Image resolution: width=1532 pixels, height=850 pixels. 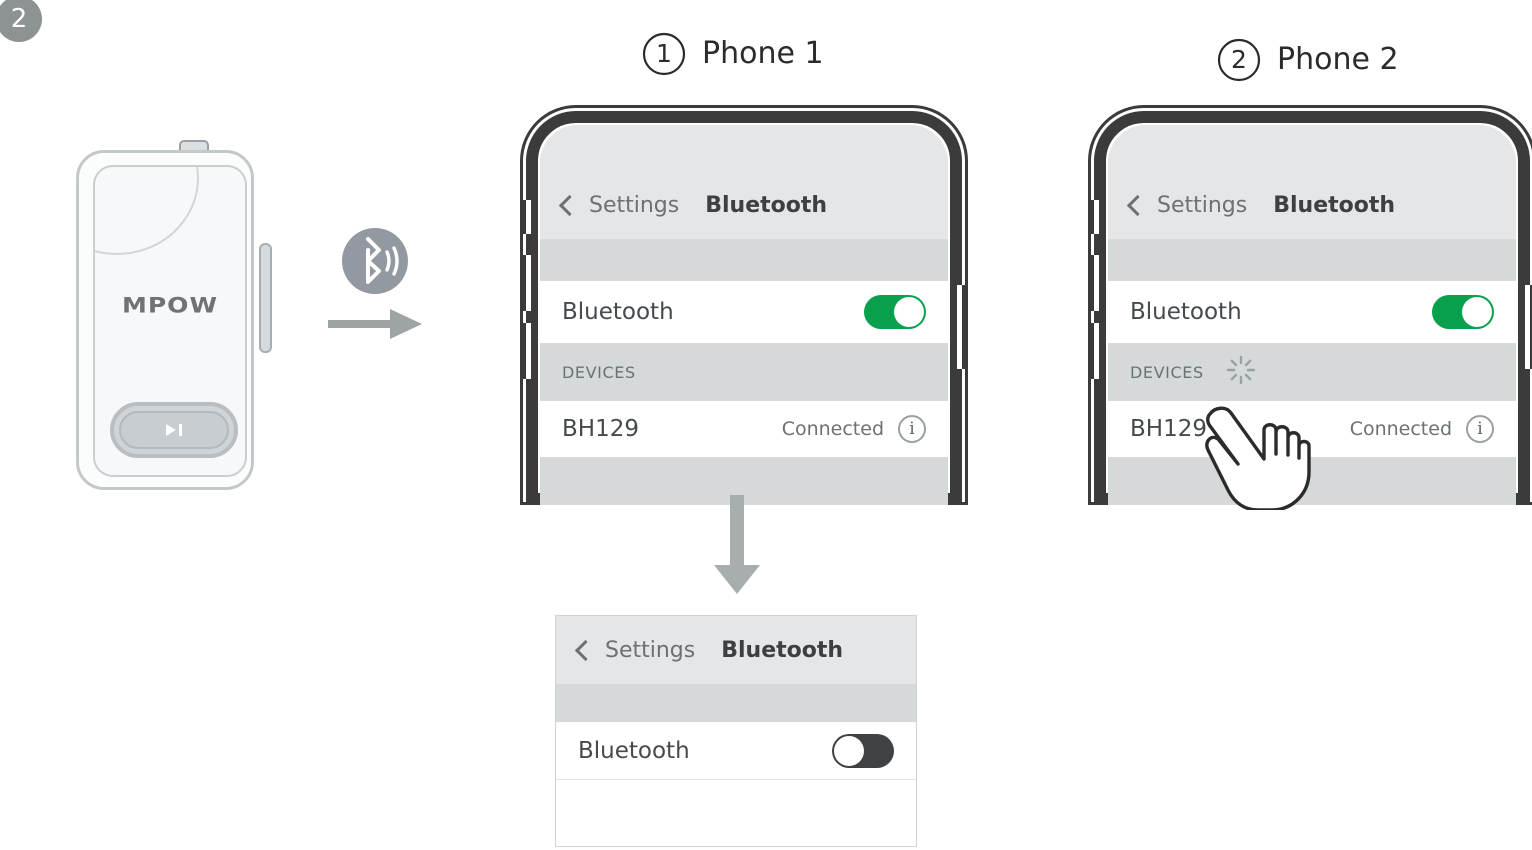 I want to click on bottom-empty-area, so click(x=736, y=813).